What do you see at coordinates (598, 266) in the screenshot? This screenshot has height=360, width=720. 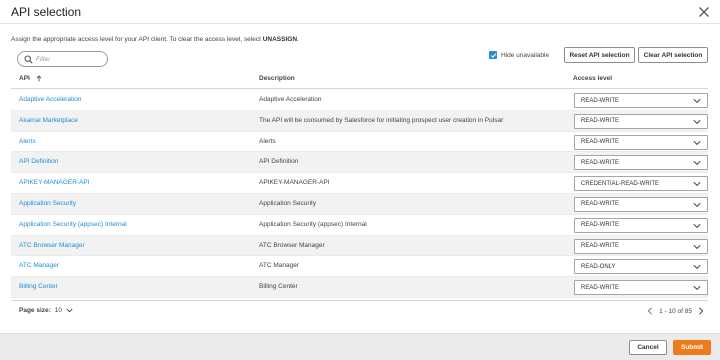 I see `access-level-value: READ-ONLY` at bounding box center [598, 266].